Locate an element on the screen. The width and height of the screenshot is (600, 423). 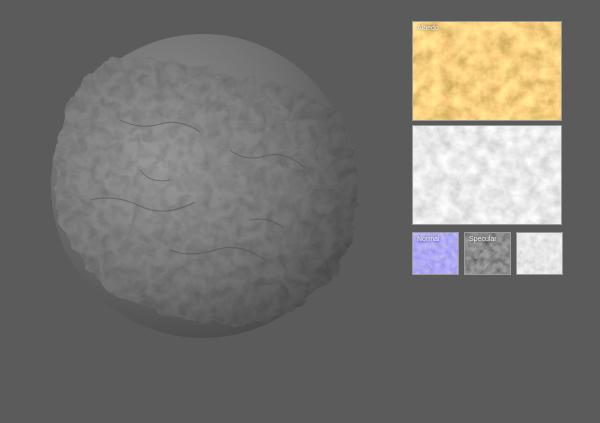
roughness-map-panel is located at coordinates (539, 253).